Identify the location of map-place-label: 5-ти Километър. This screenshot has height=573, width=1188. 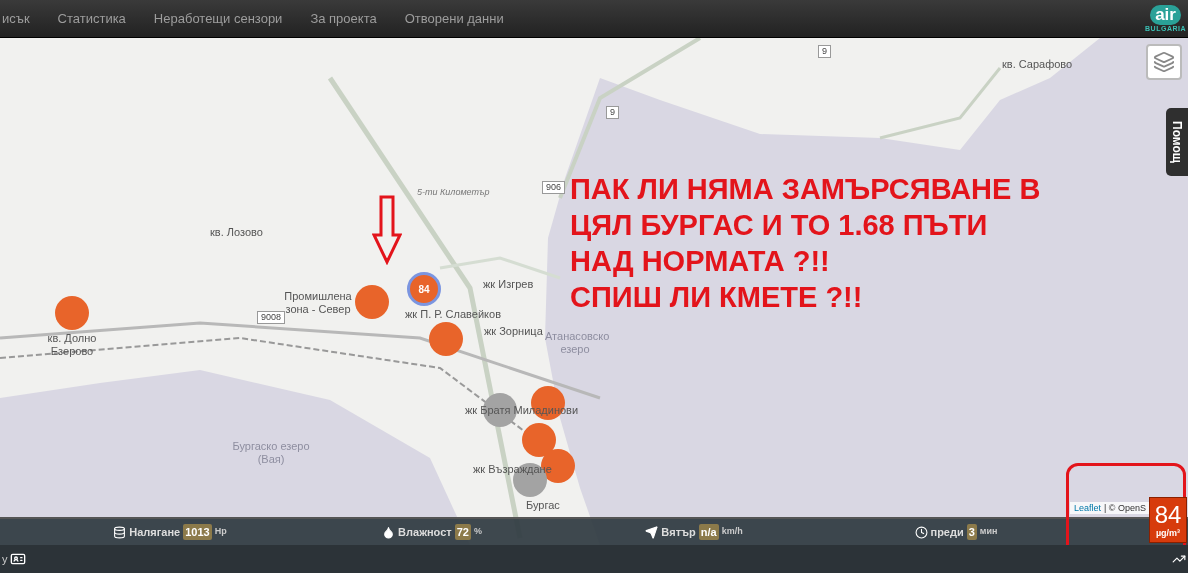
(453, 192).